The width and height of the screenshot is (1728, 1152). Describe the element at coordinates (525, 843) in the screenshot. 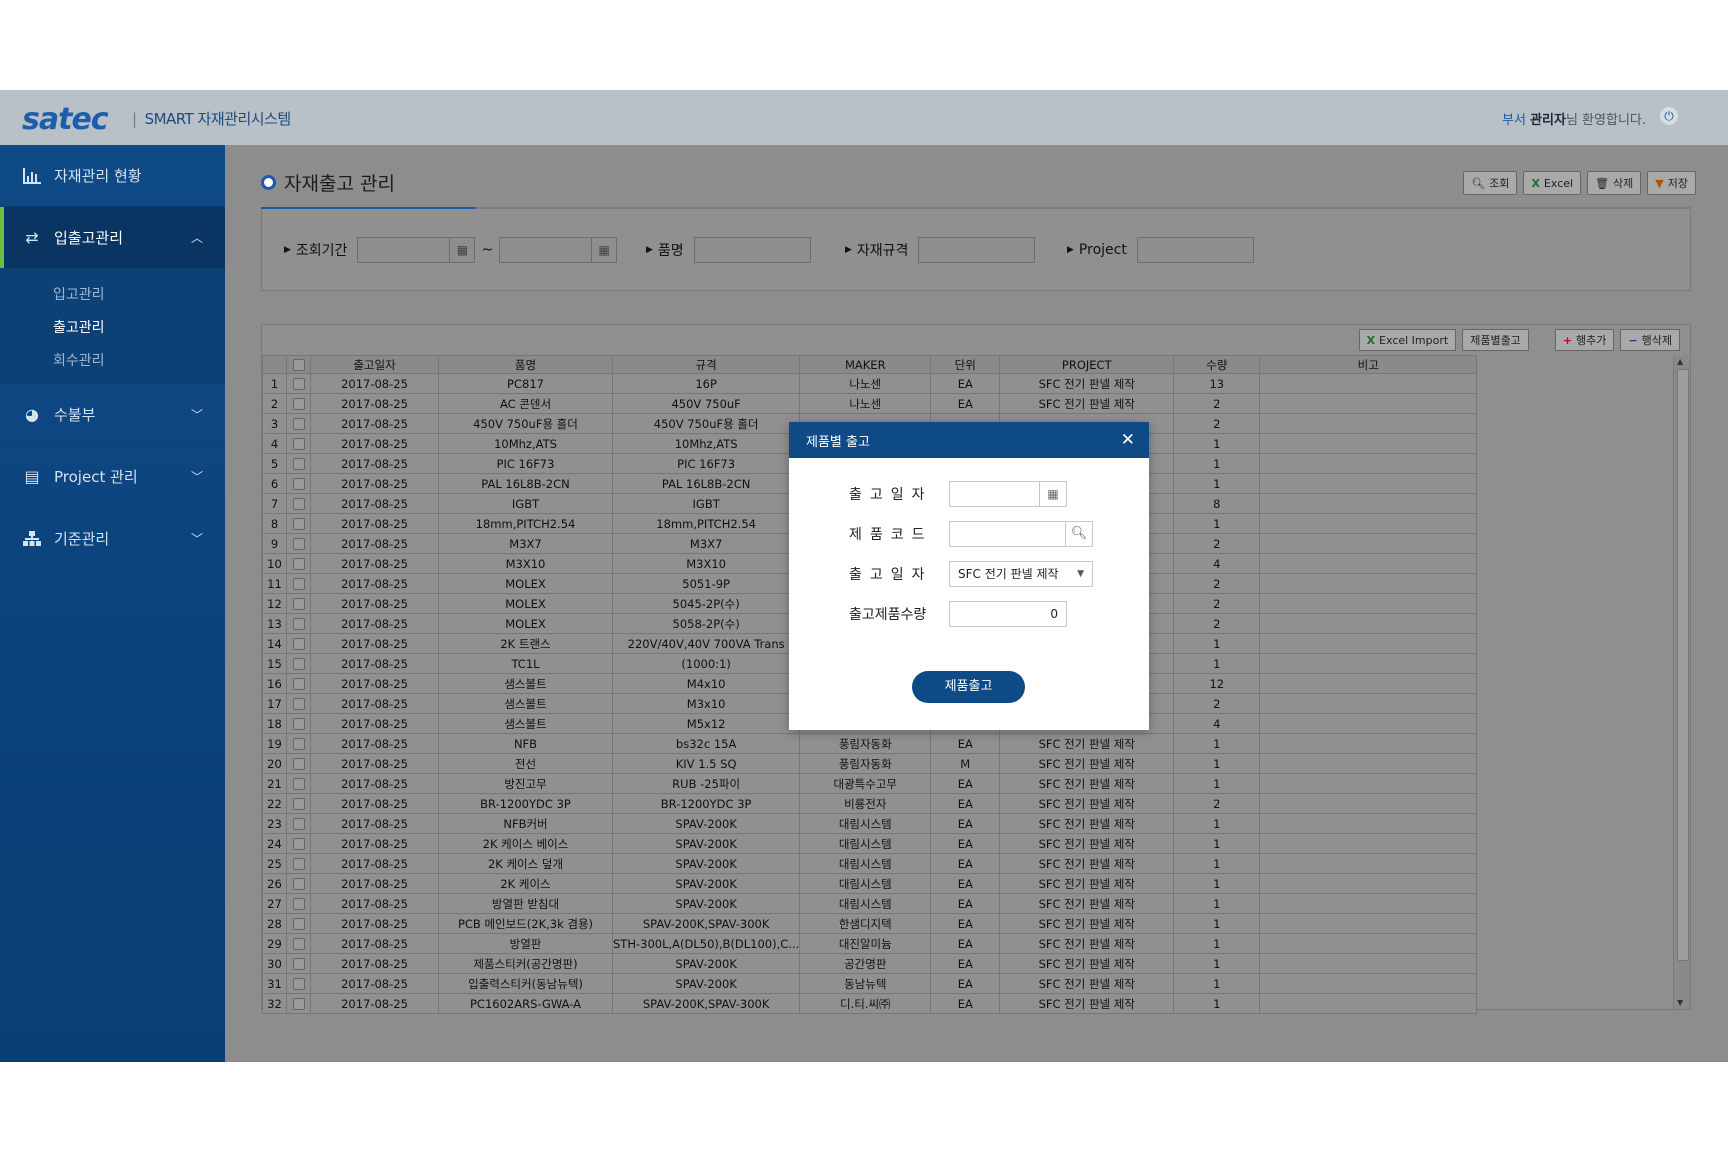

I see `cell-item: 2K 케이스 베이스` at that location.